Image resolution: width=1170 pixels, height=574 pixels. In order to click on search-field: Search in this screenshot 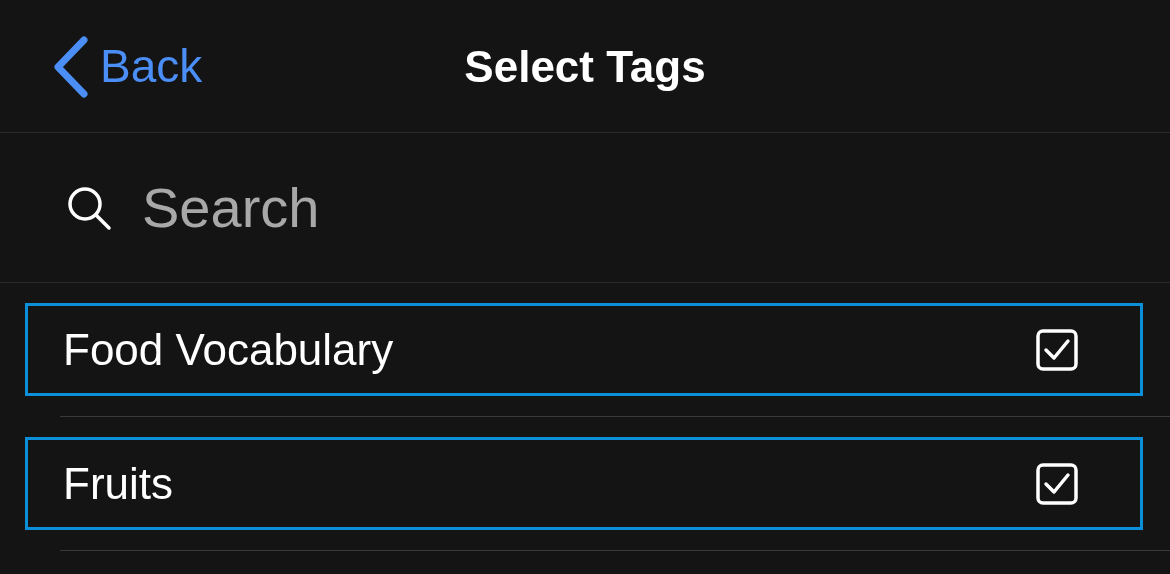, I will do `click(442, 207)`.